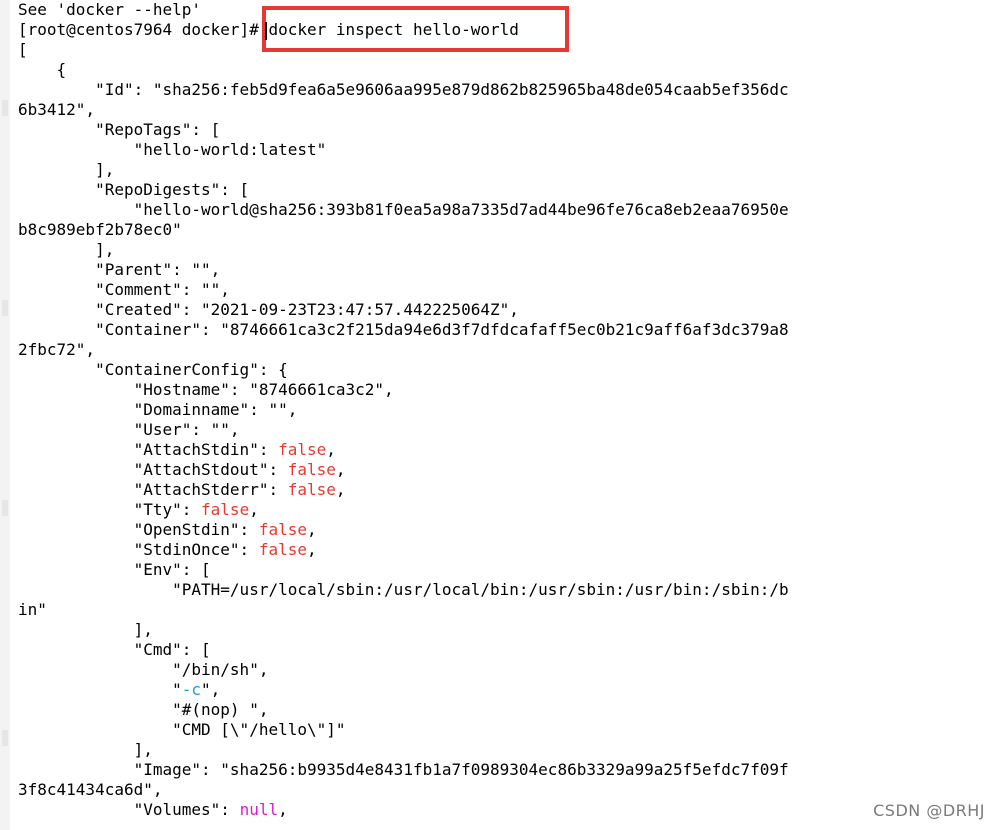 The width and height of the screenshot is (999, 830). I want to click on terminal-line: "Hostname": "8746661ca3c2",, so click(206, 389).